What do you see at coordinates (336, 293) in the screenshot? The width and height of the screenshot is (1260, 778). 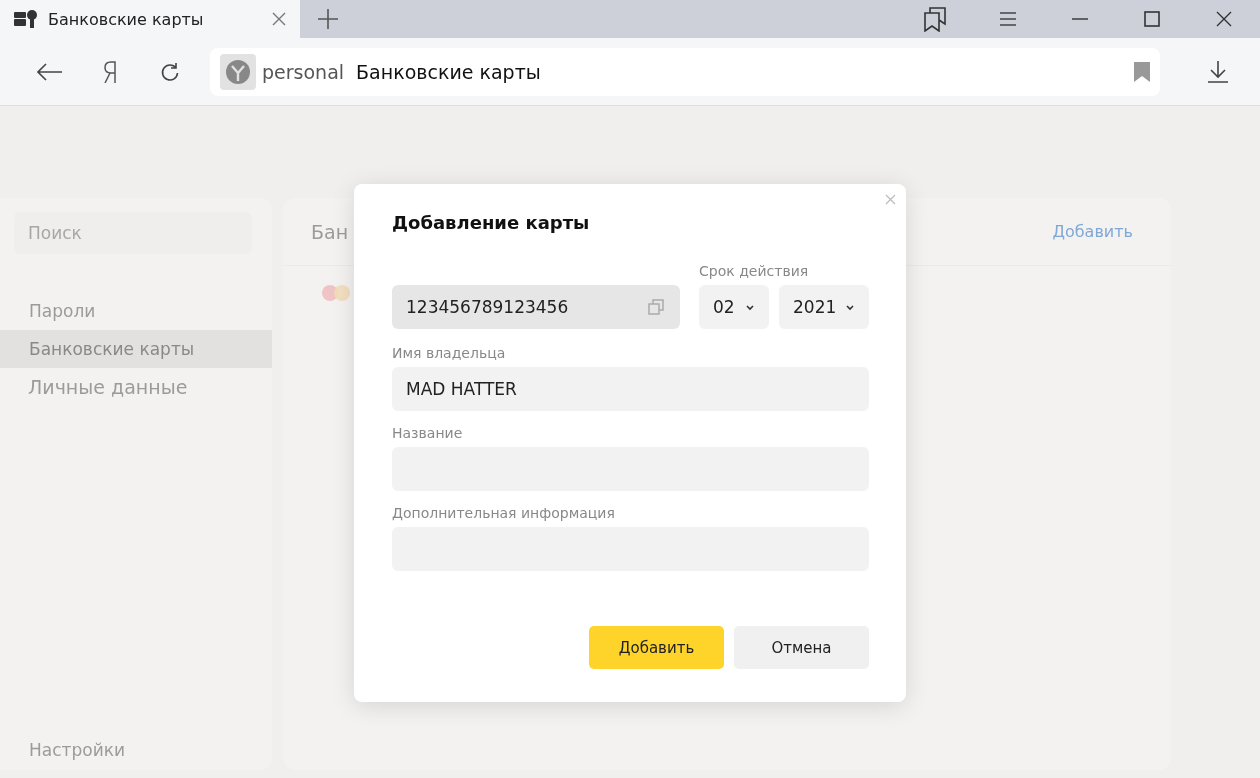 I see `card-logo-icon` at bounding box center [336, 293].